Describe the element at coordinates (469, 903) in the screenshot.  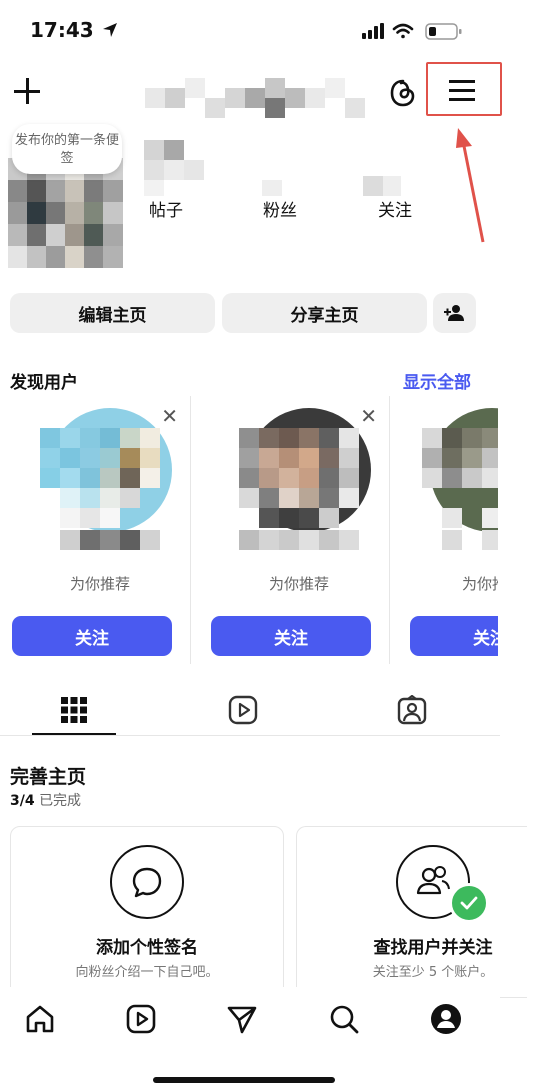
I see `check-badge-icon` at that location.